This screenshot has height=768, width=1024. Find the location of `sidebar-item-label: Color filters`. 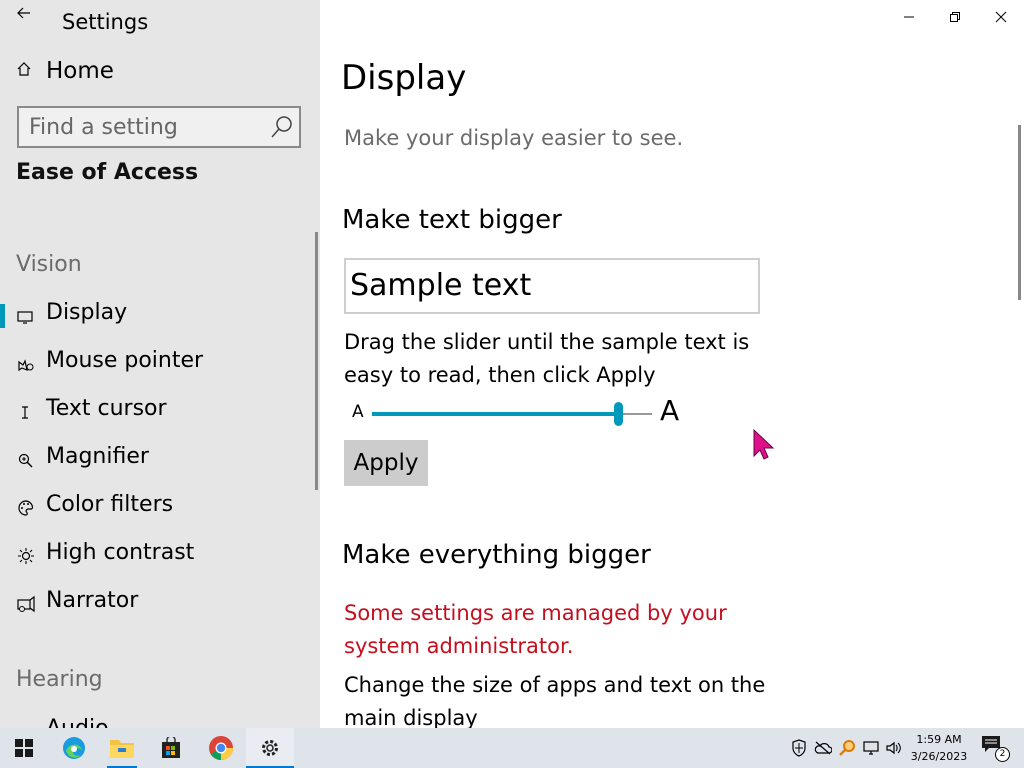

sidebar-item-label: Color filters is located at coordinates (110, 504).